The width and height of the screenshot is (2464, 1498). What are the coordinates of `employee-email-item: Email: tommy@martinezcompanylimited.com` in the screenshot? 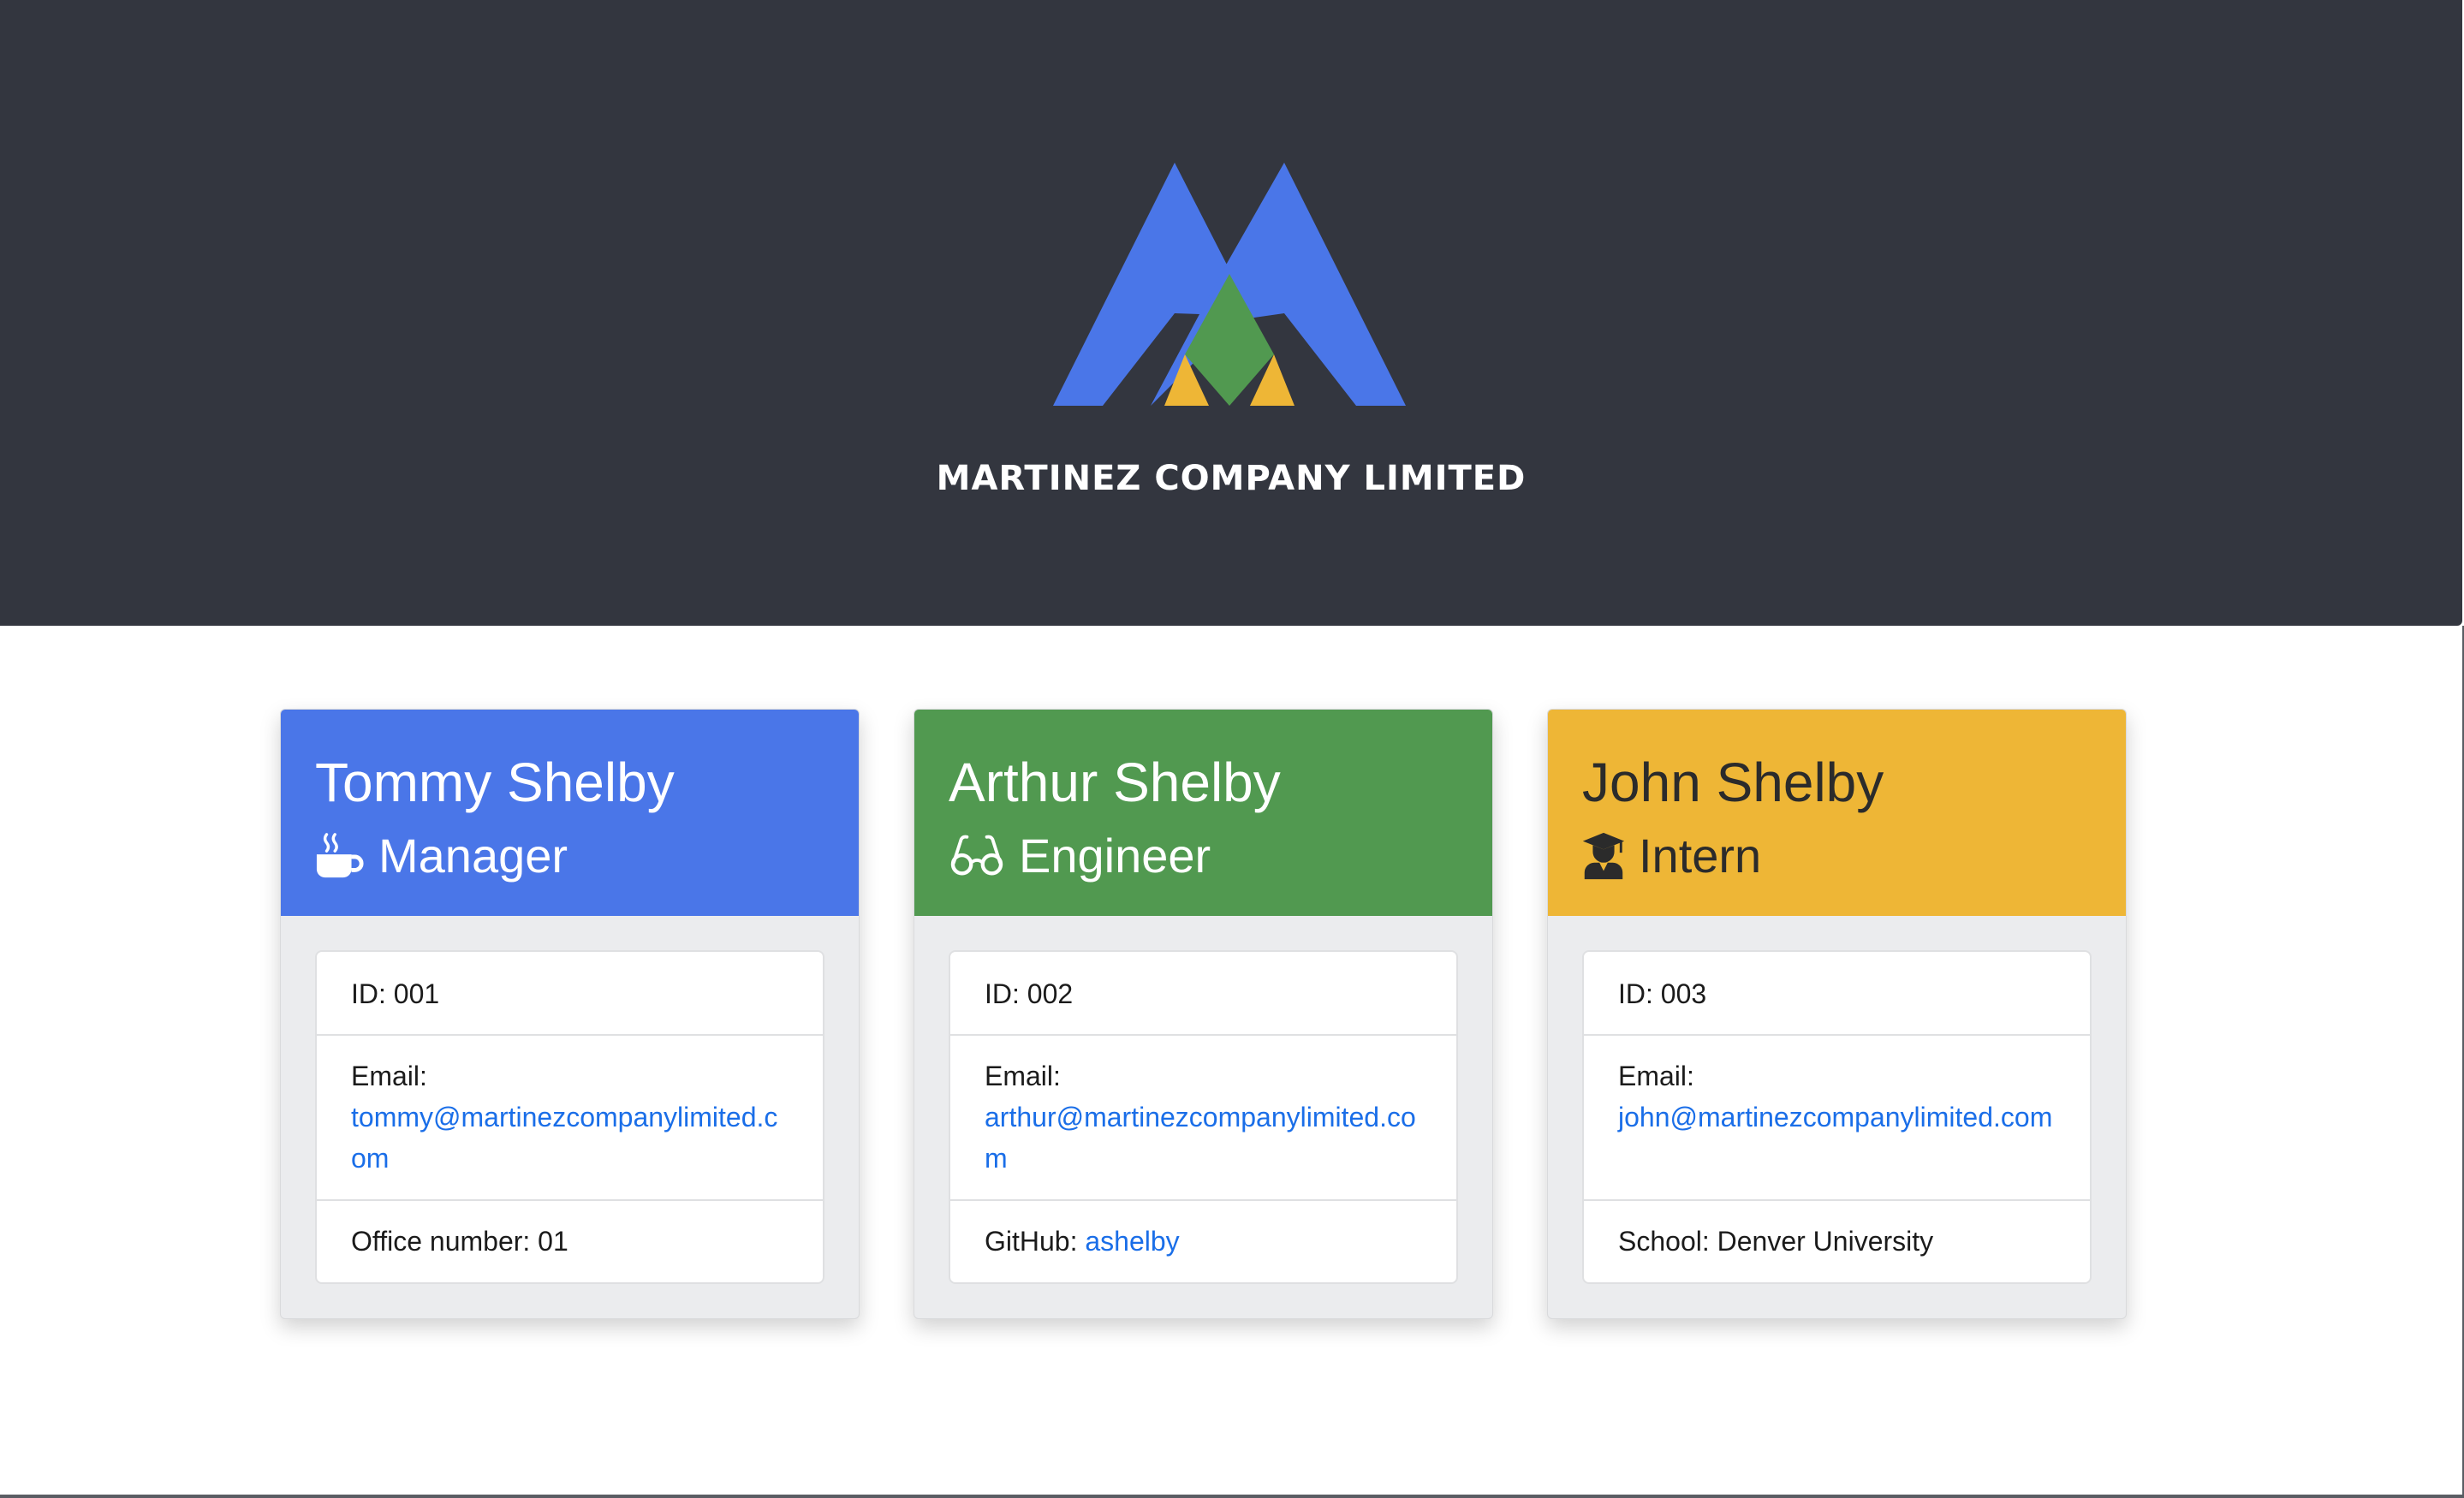 It's located at (570, 1118).